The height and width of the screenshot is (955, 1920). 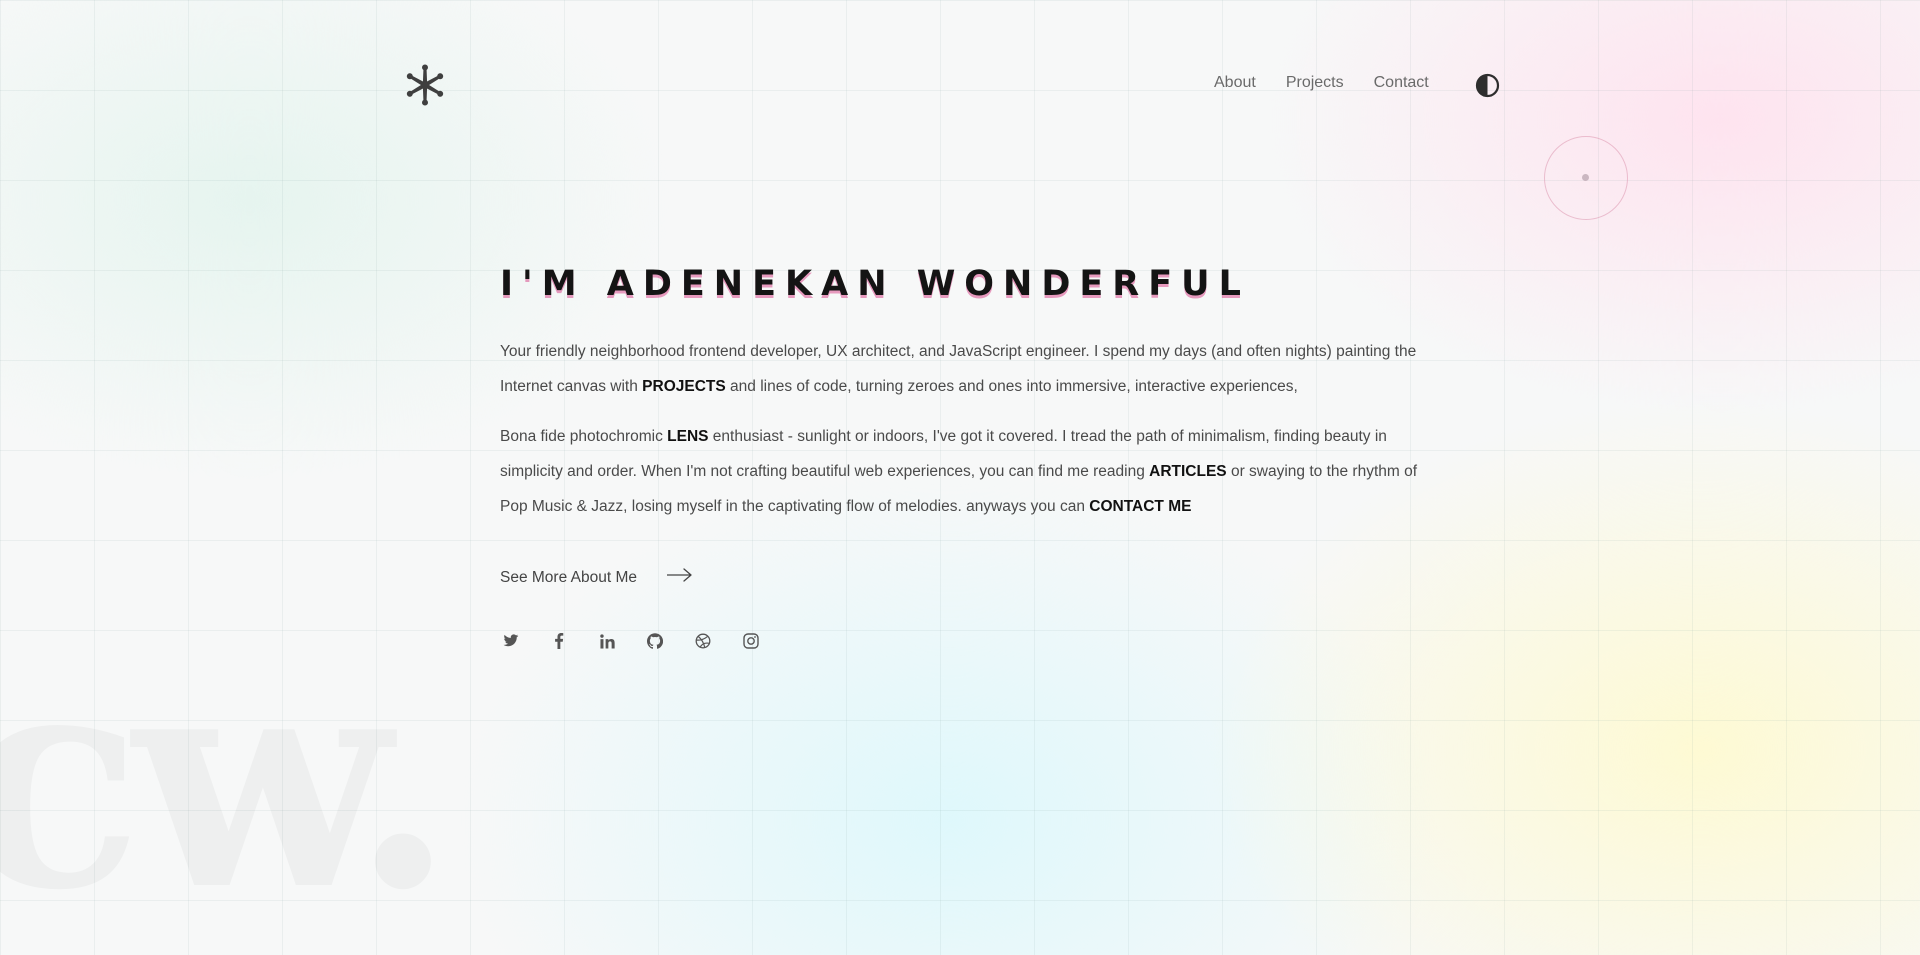 What do you see at coordinates (425, 85) in the screenshot?
I see `asterisk-logo-icon` at bounding box center [425, 85].